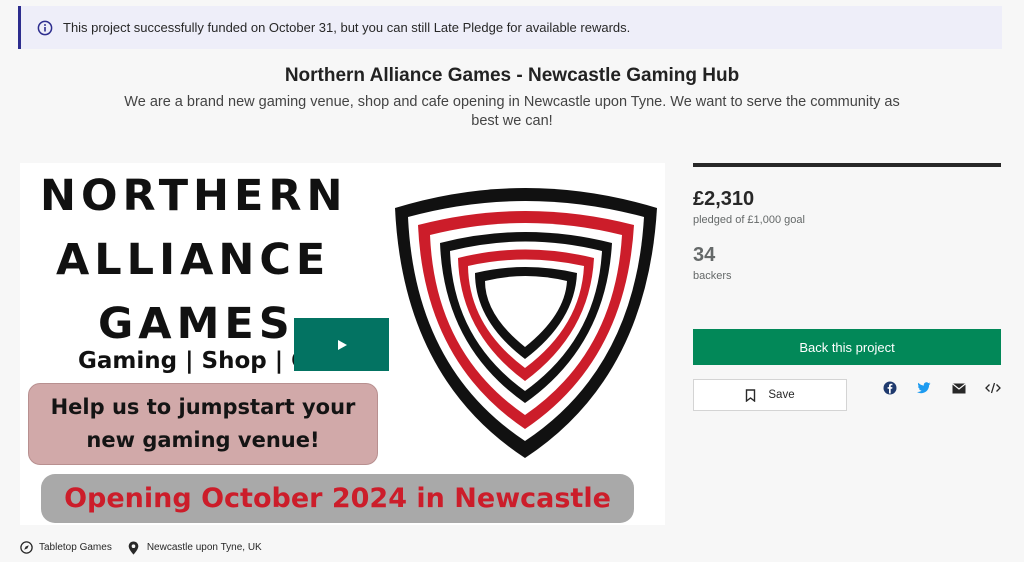 The width and height of the screenshot is (1024, 562). What do you see at coordinates (993, 388) in the screenshot?
I see `embed-icon` at bounding box center [993, 388].